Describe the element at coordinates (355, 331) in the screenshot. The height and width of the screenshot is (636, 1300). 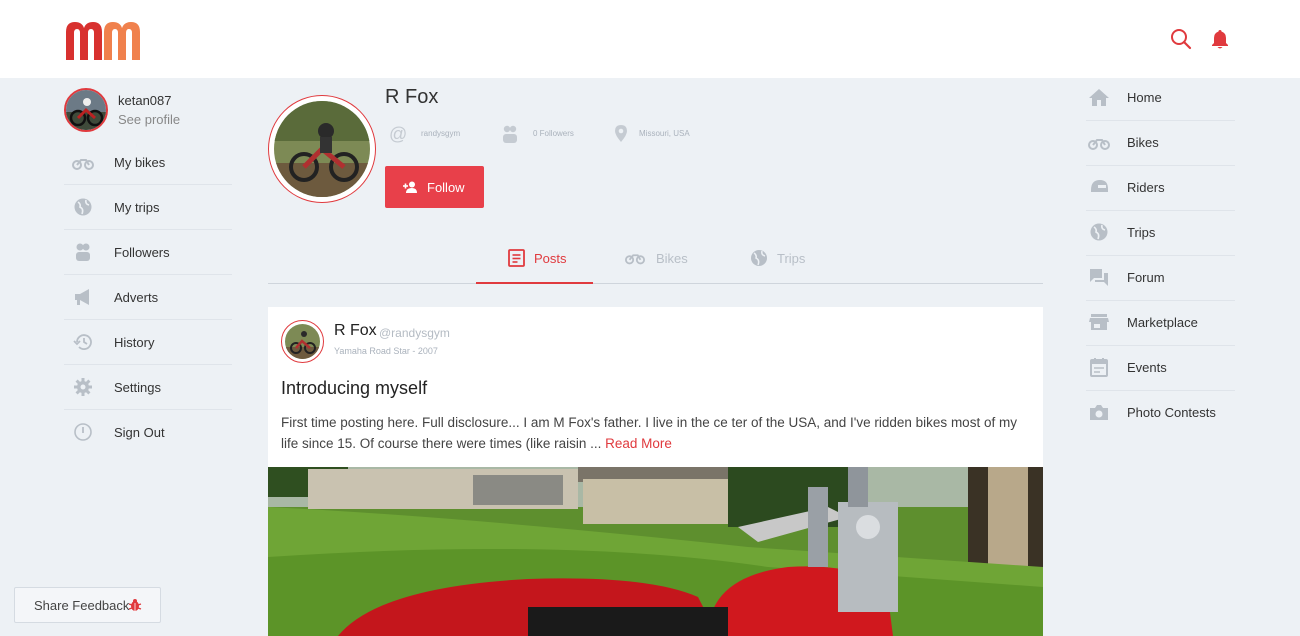
I see `post-author-name: R Fox` at that location.